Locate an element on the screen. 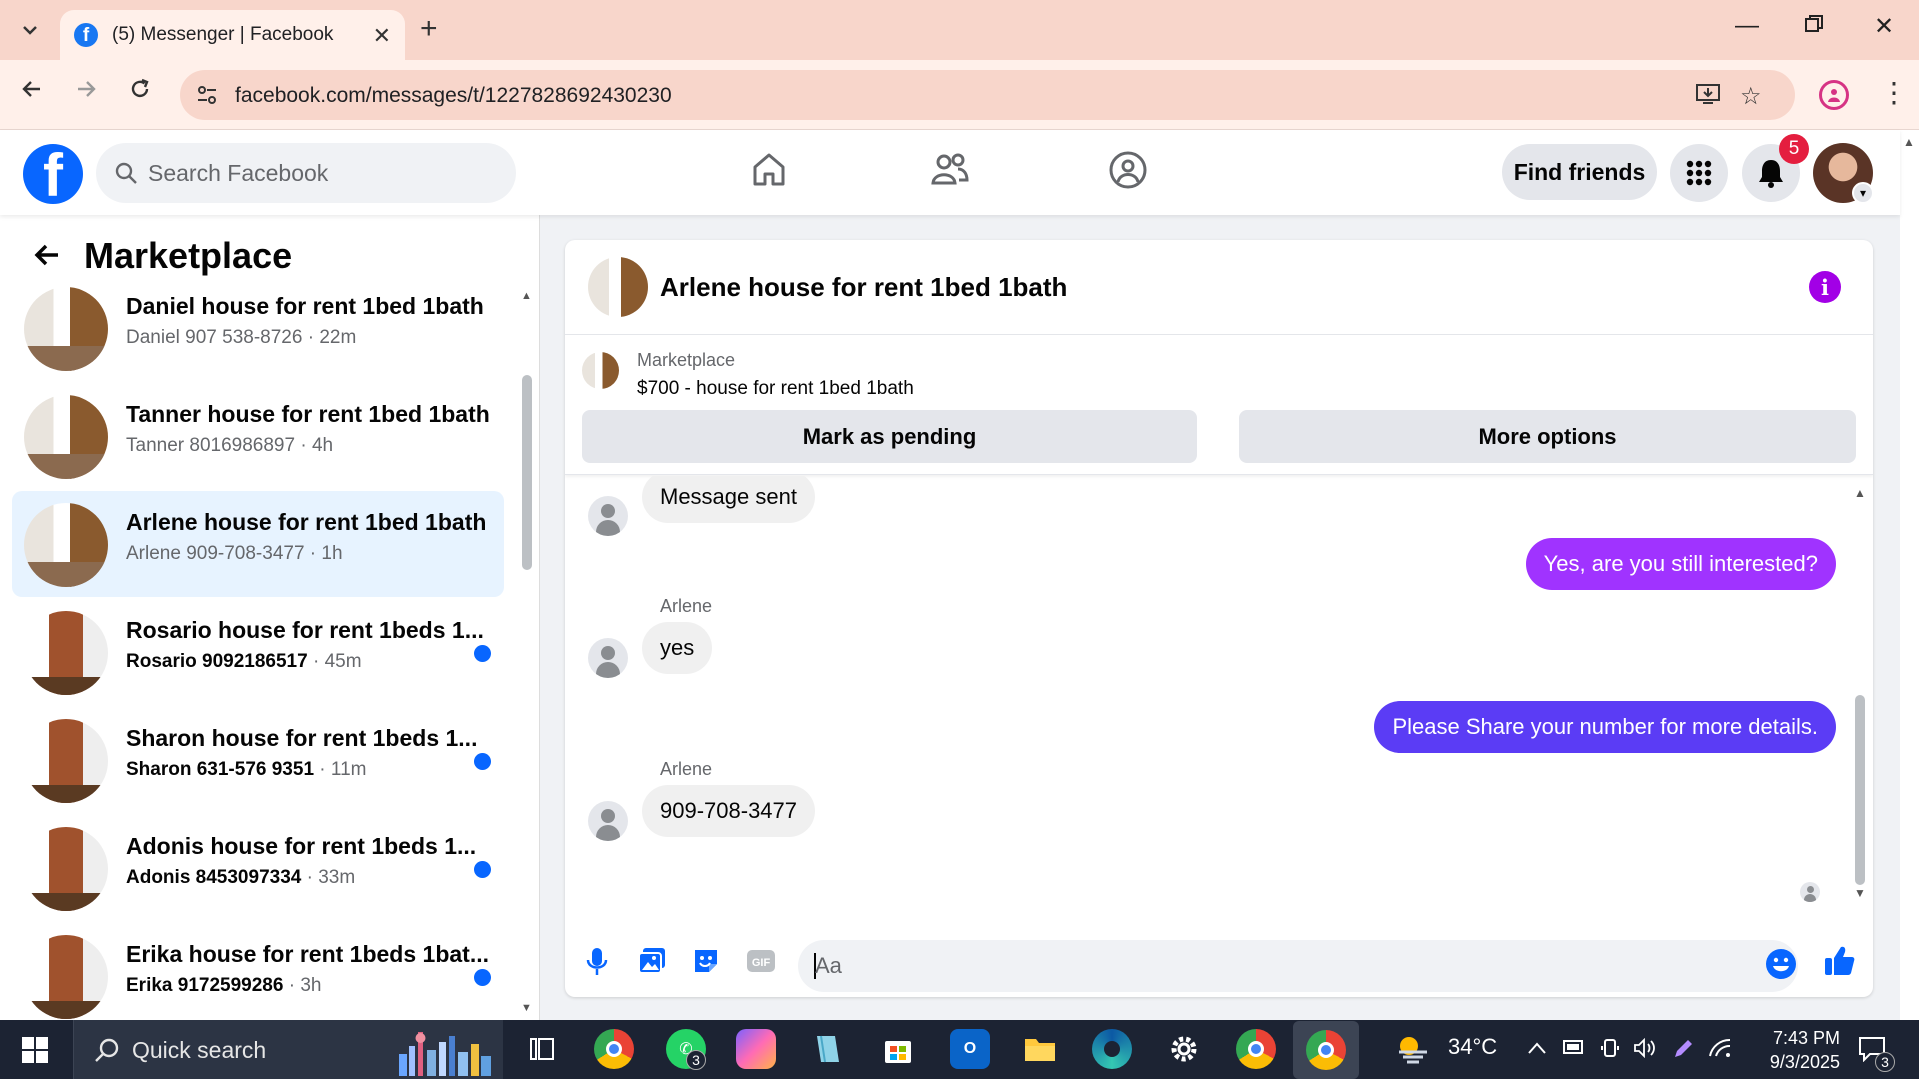 This screenshot has width=1919, height=1079. clock-time: 7:43 PM is located at coordinates (1806, 1038).